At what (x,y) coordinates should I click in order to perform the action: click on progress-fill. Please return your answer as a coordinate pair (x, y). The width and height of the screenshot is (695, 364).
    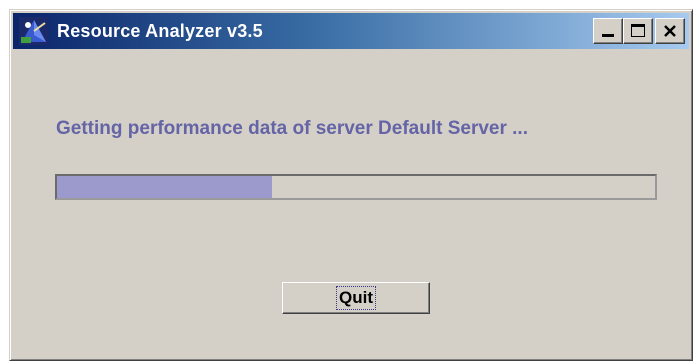
    Looking at the image, I should click on (165, 187).